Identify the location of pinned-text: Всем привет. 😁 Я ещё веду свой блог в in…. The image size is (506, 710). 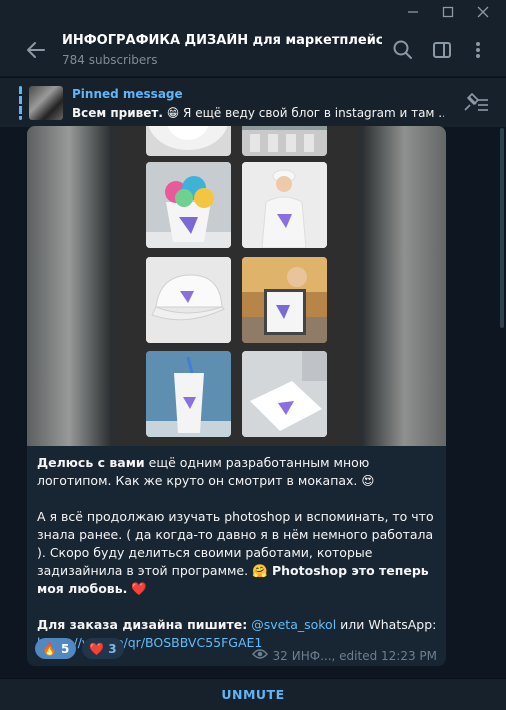
(258, 113).